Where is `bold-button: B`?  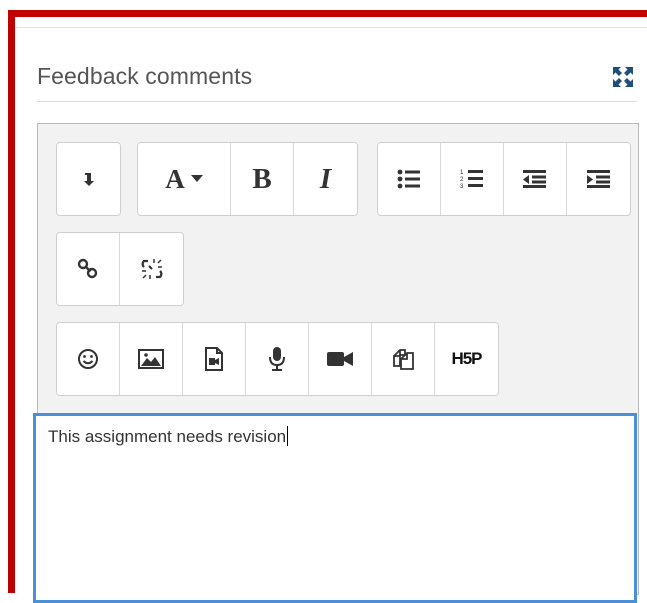
bold-button: B is located at coordinates (262, 179).